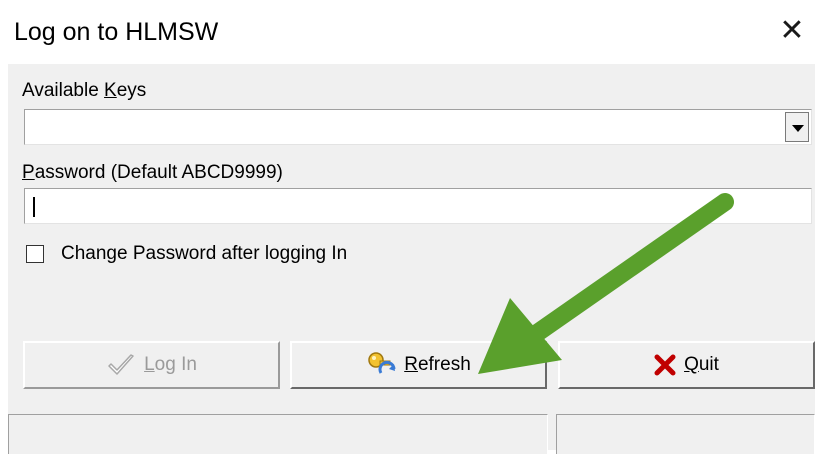 The width and height of the screenshot is (815, 454). I want to click on quit-label: Quit, so click(701, 364).